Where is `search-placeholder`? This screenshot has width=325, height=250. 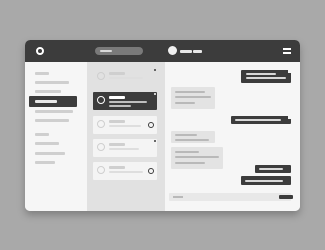
search-placeholder is located at coordinates (106, 51).